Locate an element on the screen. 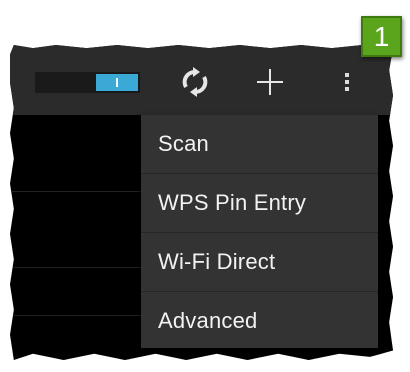 This screenshot has width=410, height=372. refresh-icon is located at coordinates (195, 82).